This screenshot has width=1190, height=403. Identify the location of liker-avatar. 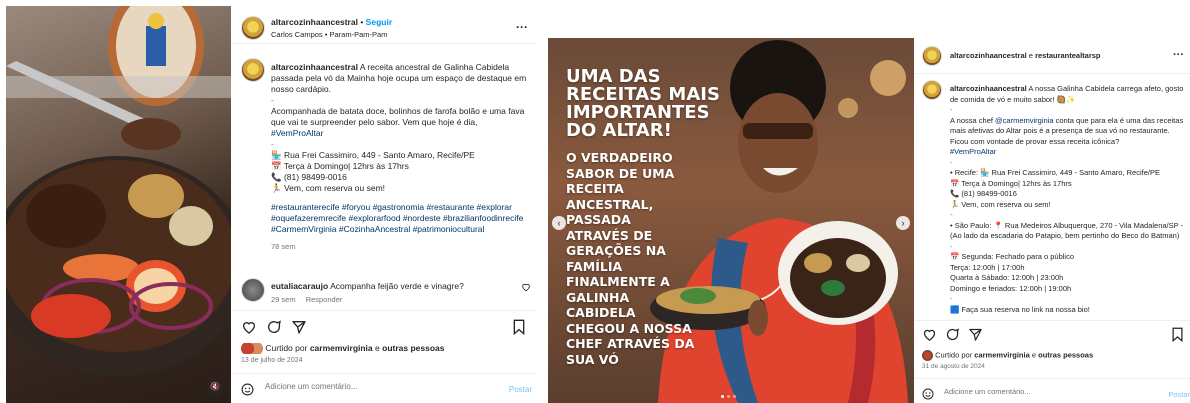
(927, 355).